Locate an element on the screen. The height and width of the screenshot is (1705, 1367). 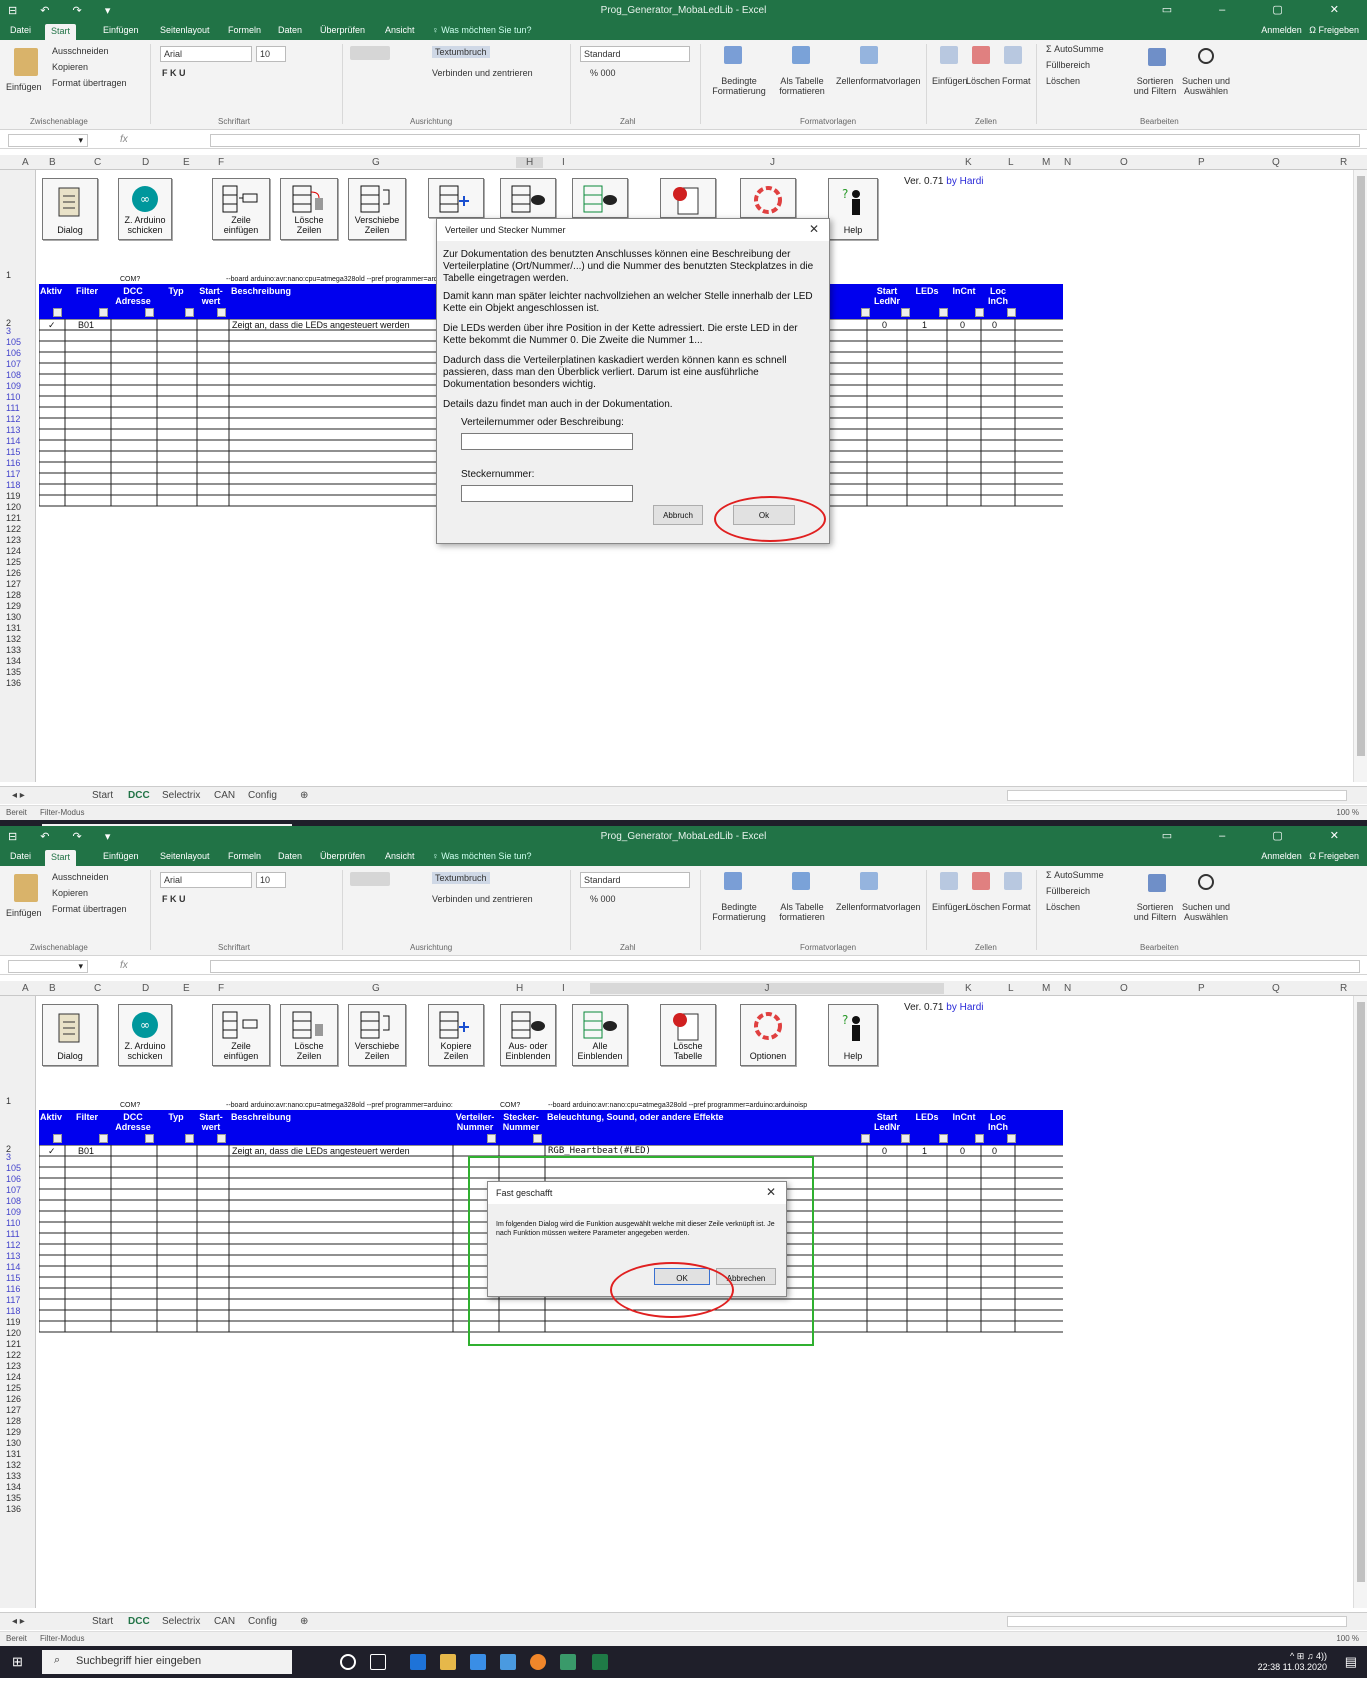
show-hide-button: Aus- oder Einblenden is located at coordinates (528, 1035).